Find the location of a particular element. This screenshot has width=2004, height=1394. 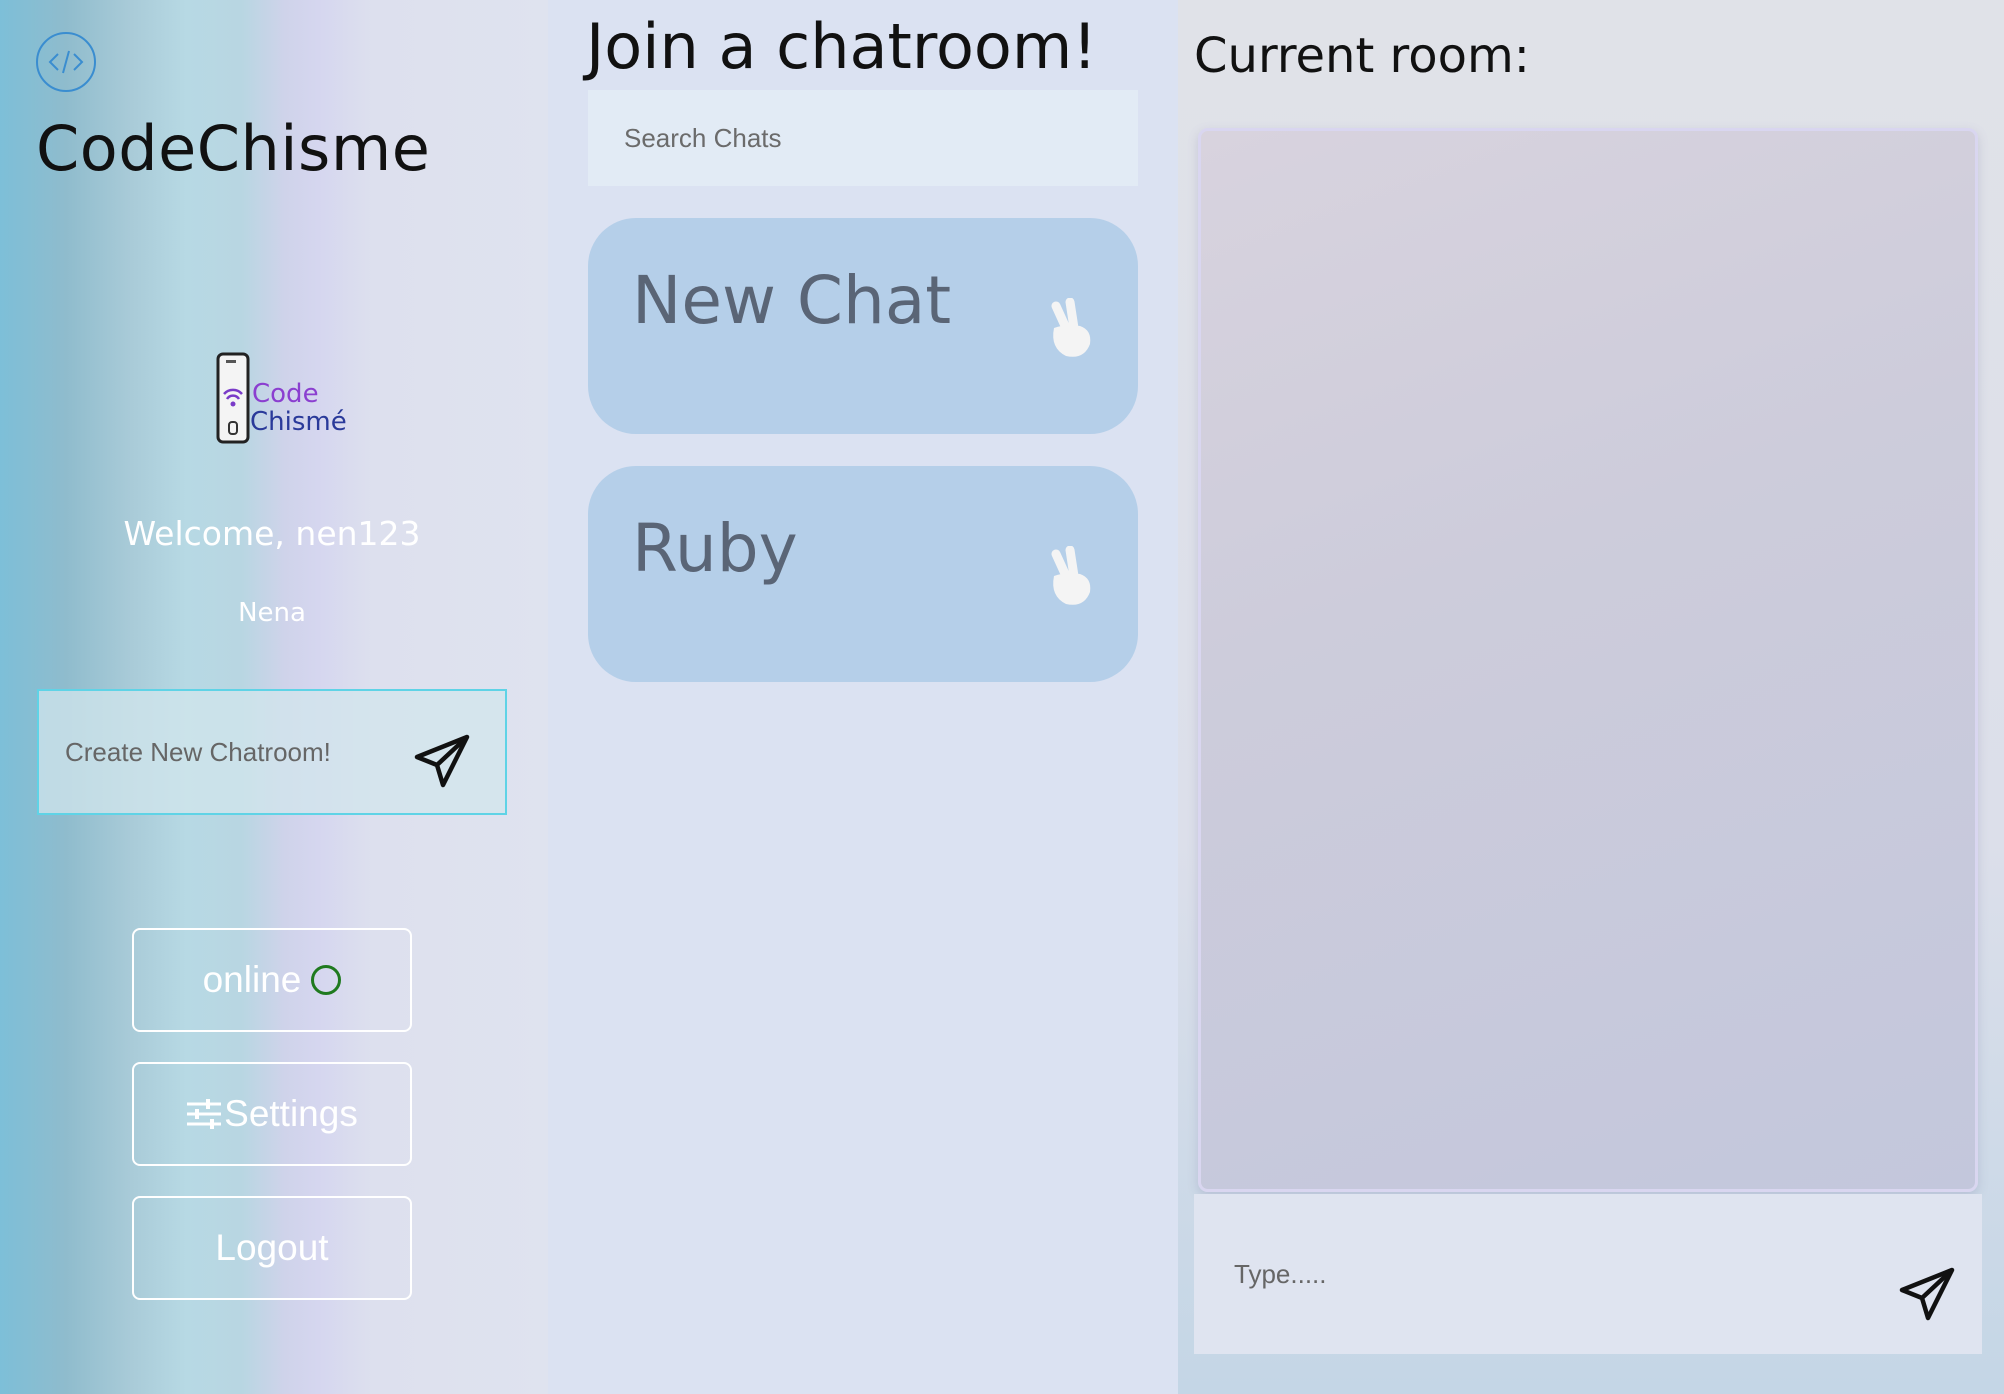

logout-button: Logout is located at coordinates (272, 1248).